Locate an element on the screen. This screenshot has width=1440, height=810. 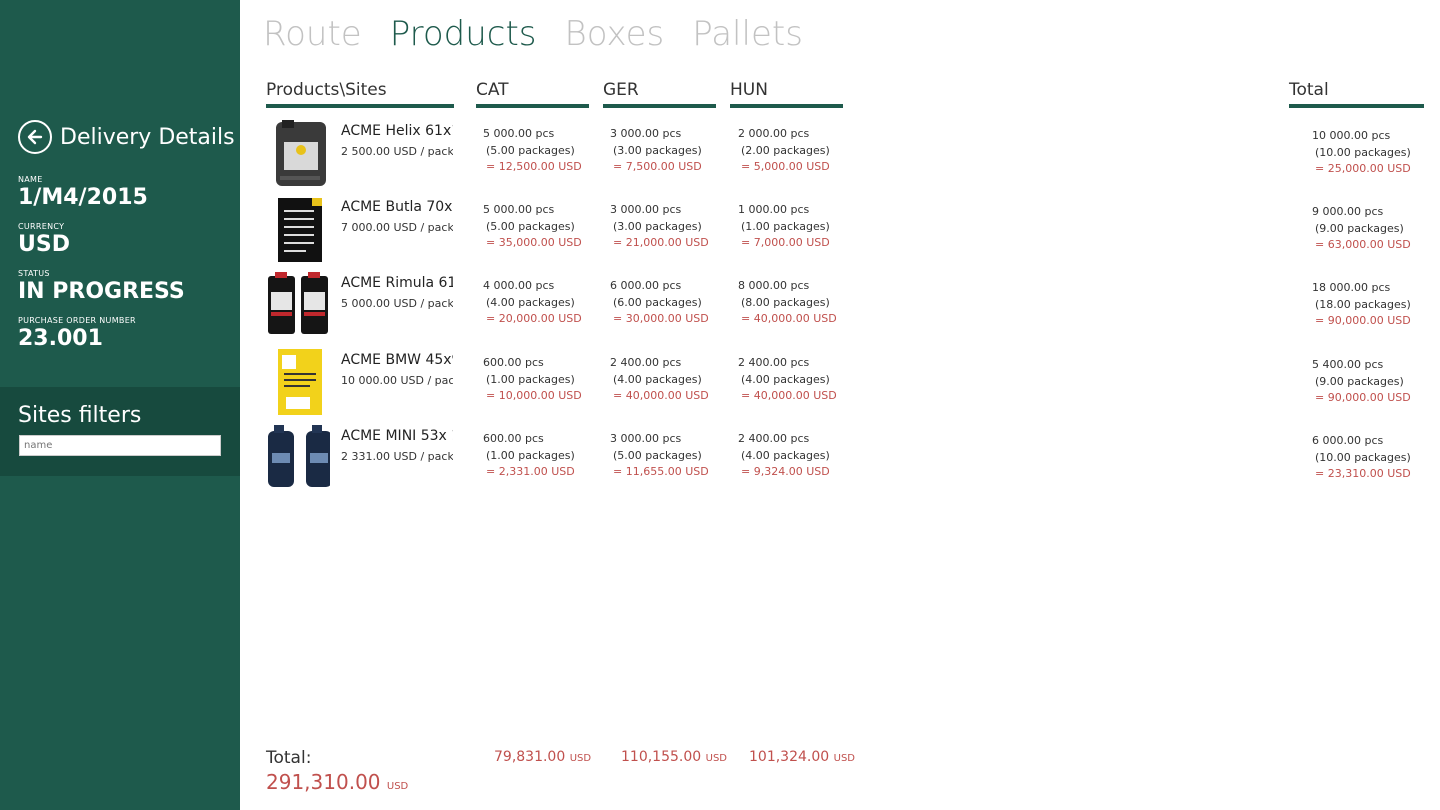
field-value: IN PROGRESS is located at coordinates (101, 291).